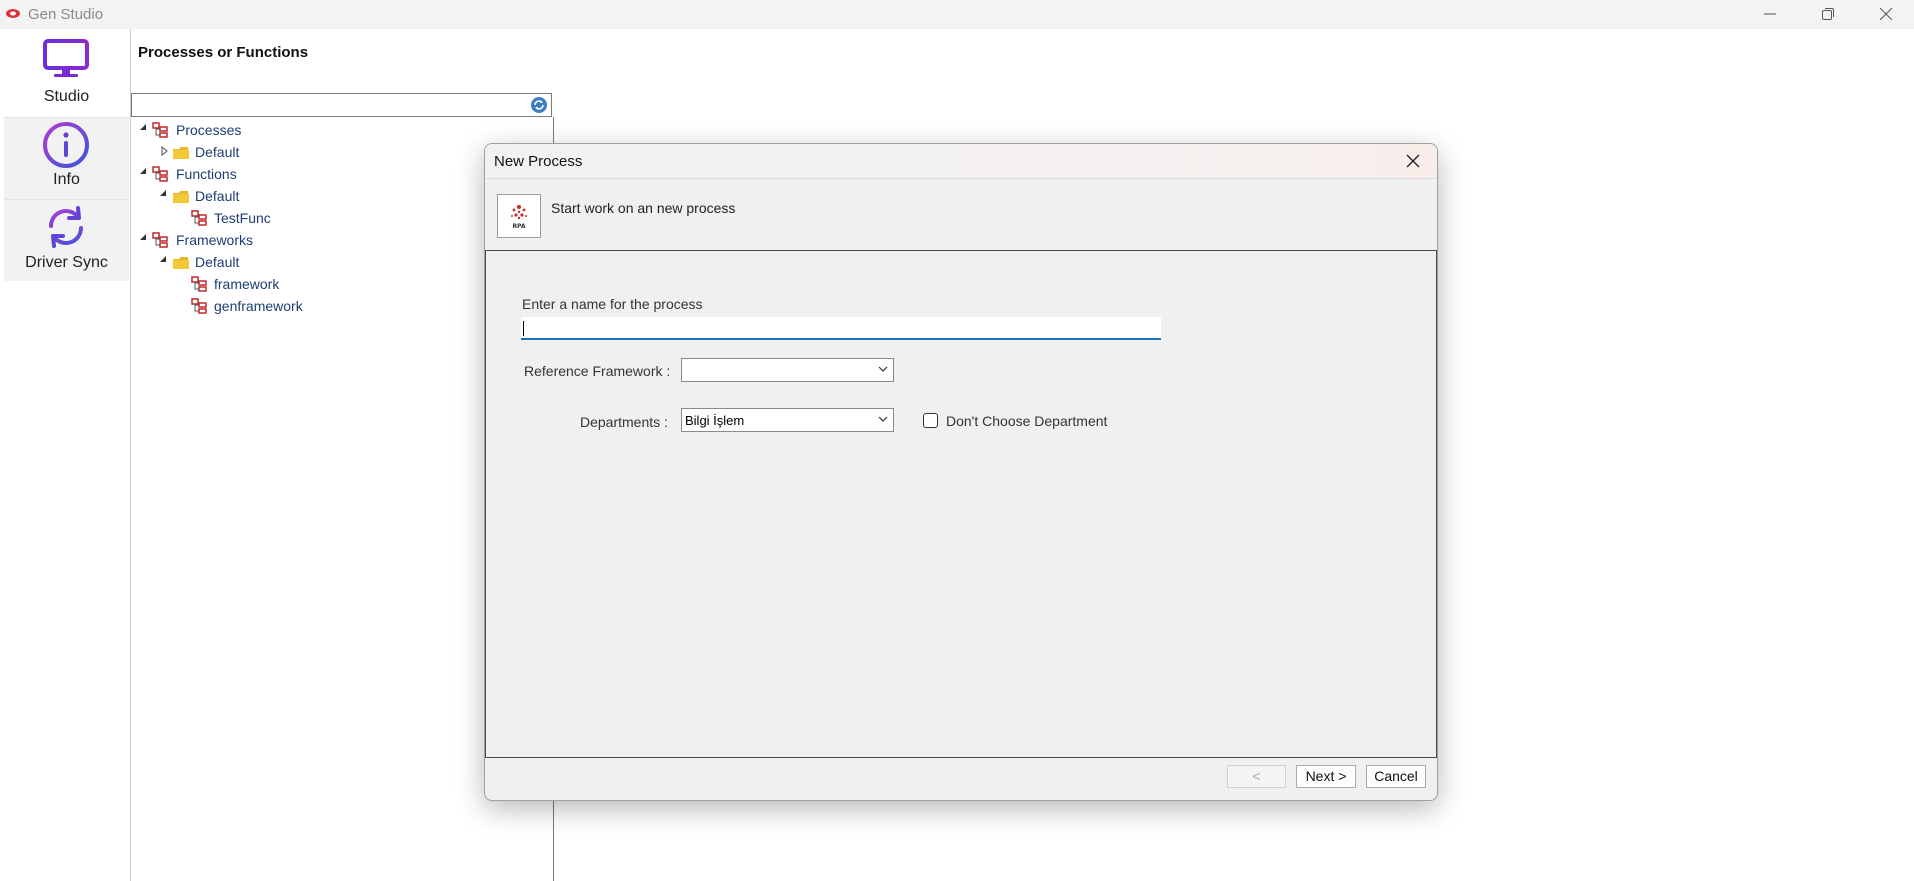 This screenshot has height=881, width=1914. What do you see at coordinates (66, 179) in the screenshot?
I see `nav-label-info: Info` at bounding box center [66, 179].